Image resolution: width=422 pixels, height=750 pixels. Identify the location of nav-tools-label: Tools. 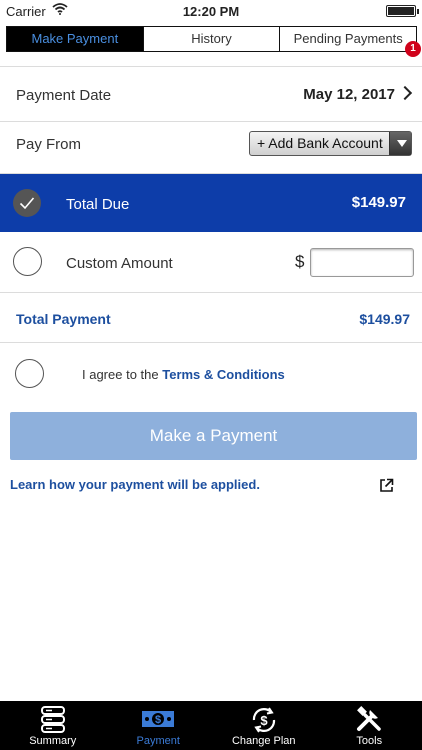
(369, 741).